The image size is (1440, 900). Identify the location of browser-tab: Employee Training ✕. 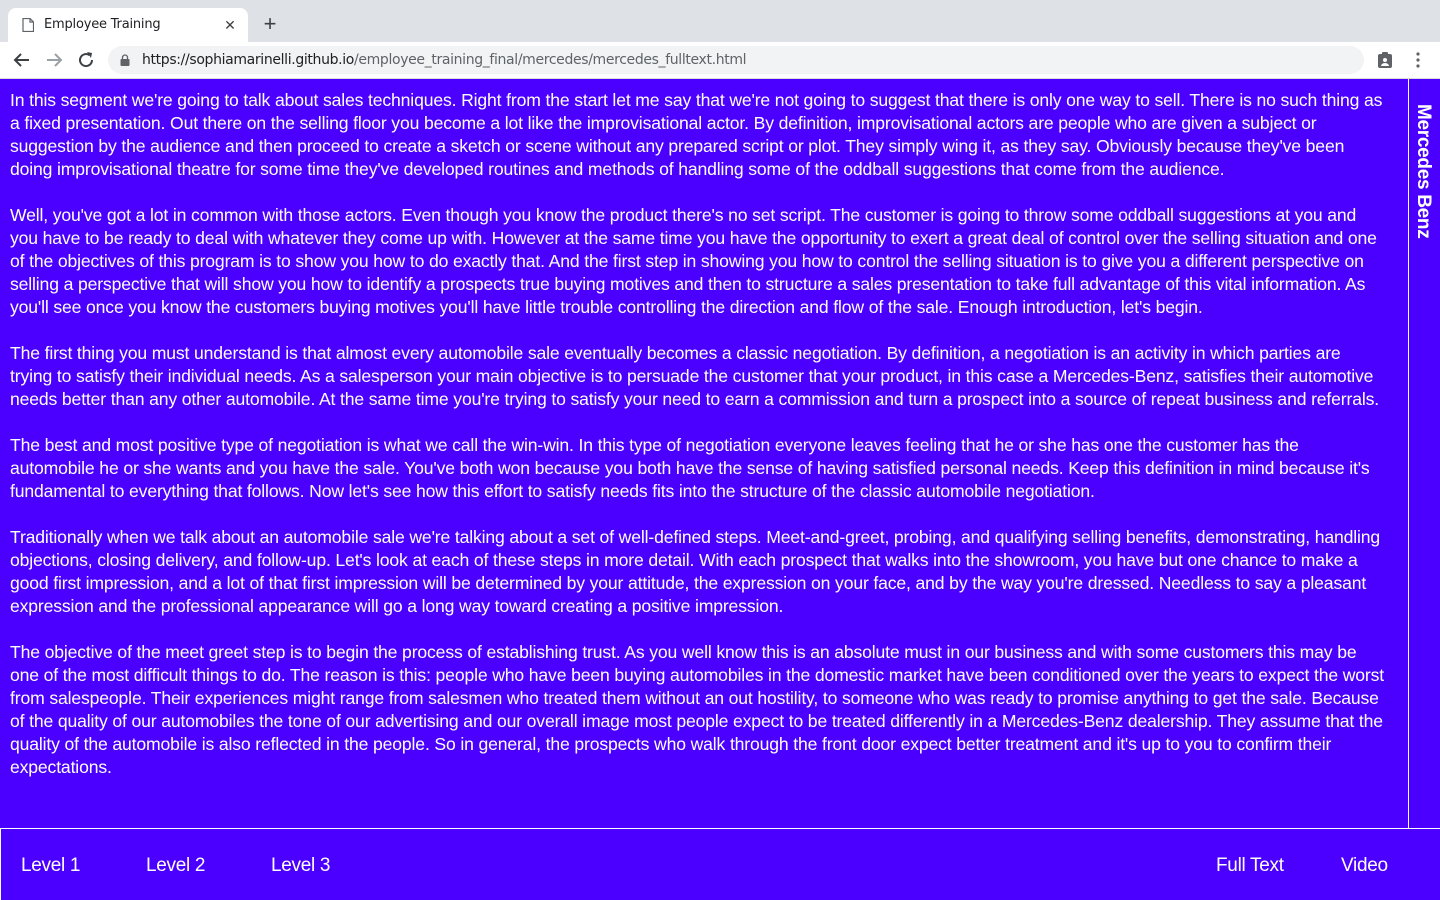
(128, 25).